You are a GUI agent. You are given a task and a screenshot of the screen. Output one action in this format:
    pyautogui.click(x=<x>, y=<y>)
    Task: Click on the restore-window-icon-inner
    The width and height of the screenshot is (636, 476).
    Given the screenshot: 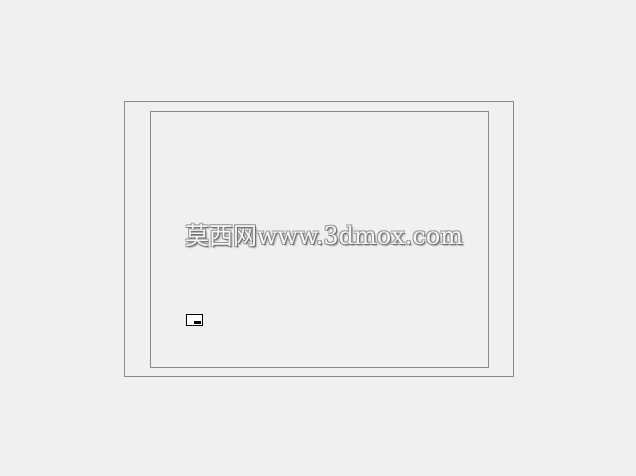 What is the action you would take?
    pyautogui.click(x=197, y=322)
    